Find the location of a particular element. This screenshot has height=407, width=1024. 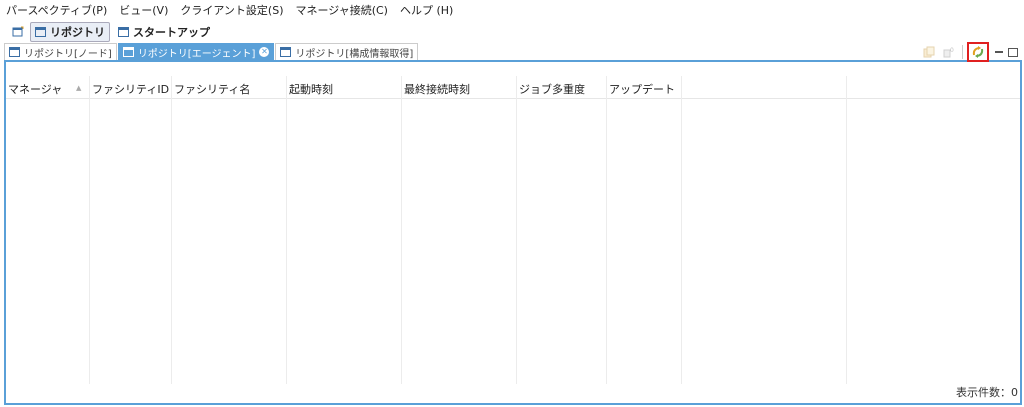

tab-label: リポジトリ[ノード] is located at coordinates (68, 54).